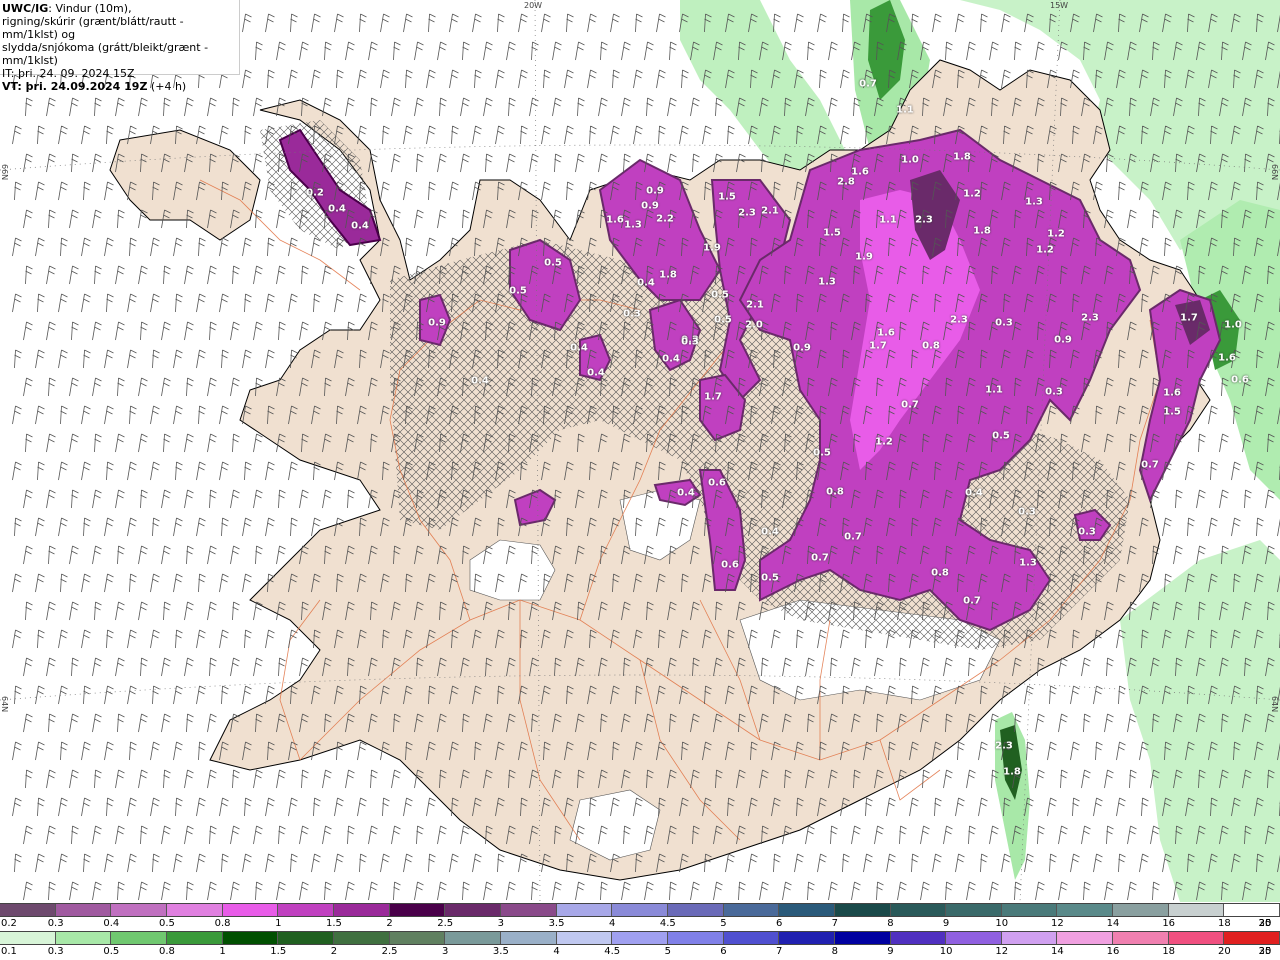 The height and width of the screenshot is (960, 1280). I want to click on issue-time: IT: þri. 24. 09. 2024 15Z, so click(68, 73).